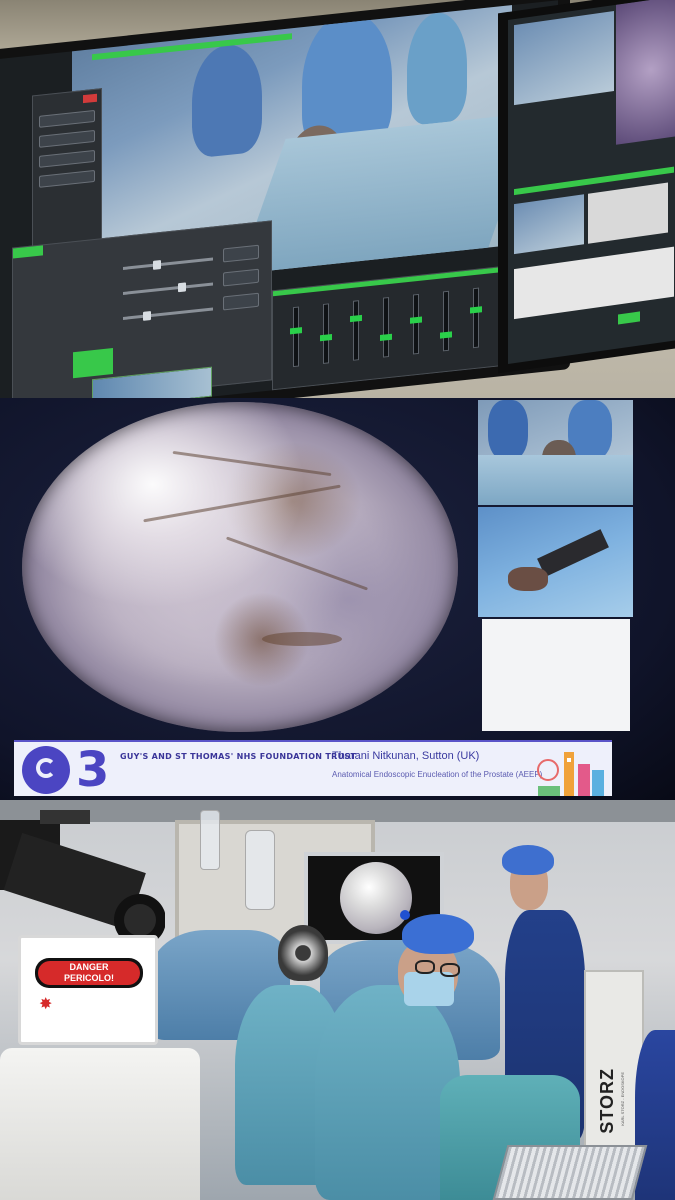 The height and width of the screenshot is (1200, 675). I want to click on instrument-camera-feed, so click(555, 562).